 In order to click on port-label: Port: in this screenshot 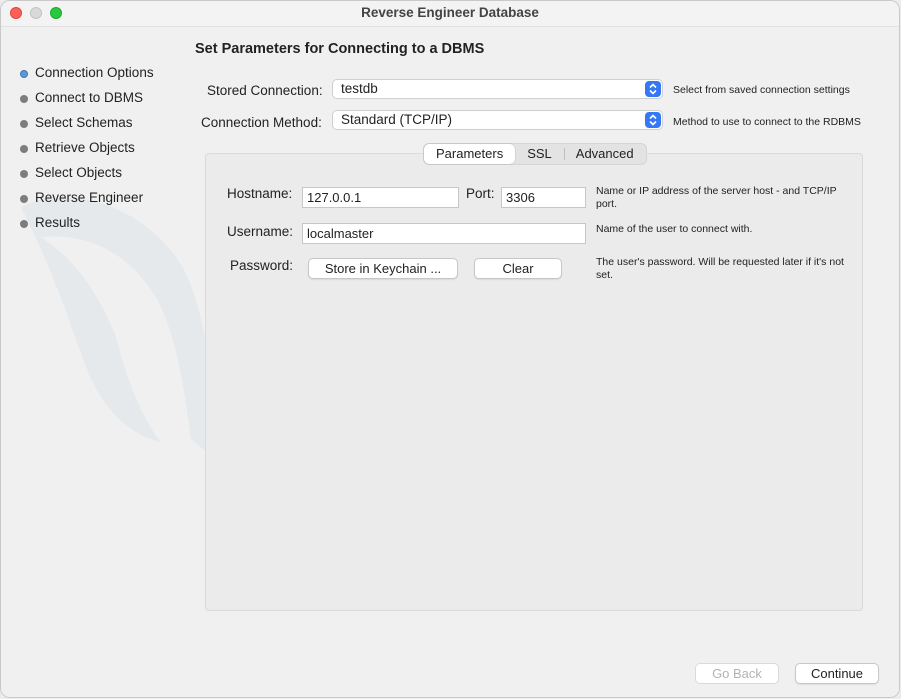, I will do `click(480, 193)`.